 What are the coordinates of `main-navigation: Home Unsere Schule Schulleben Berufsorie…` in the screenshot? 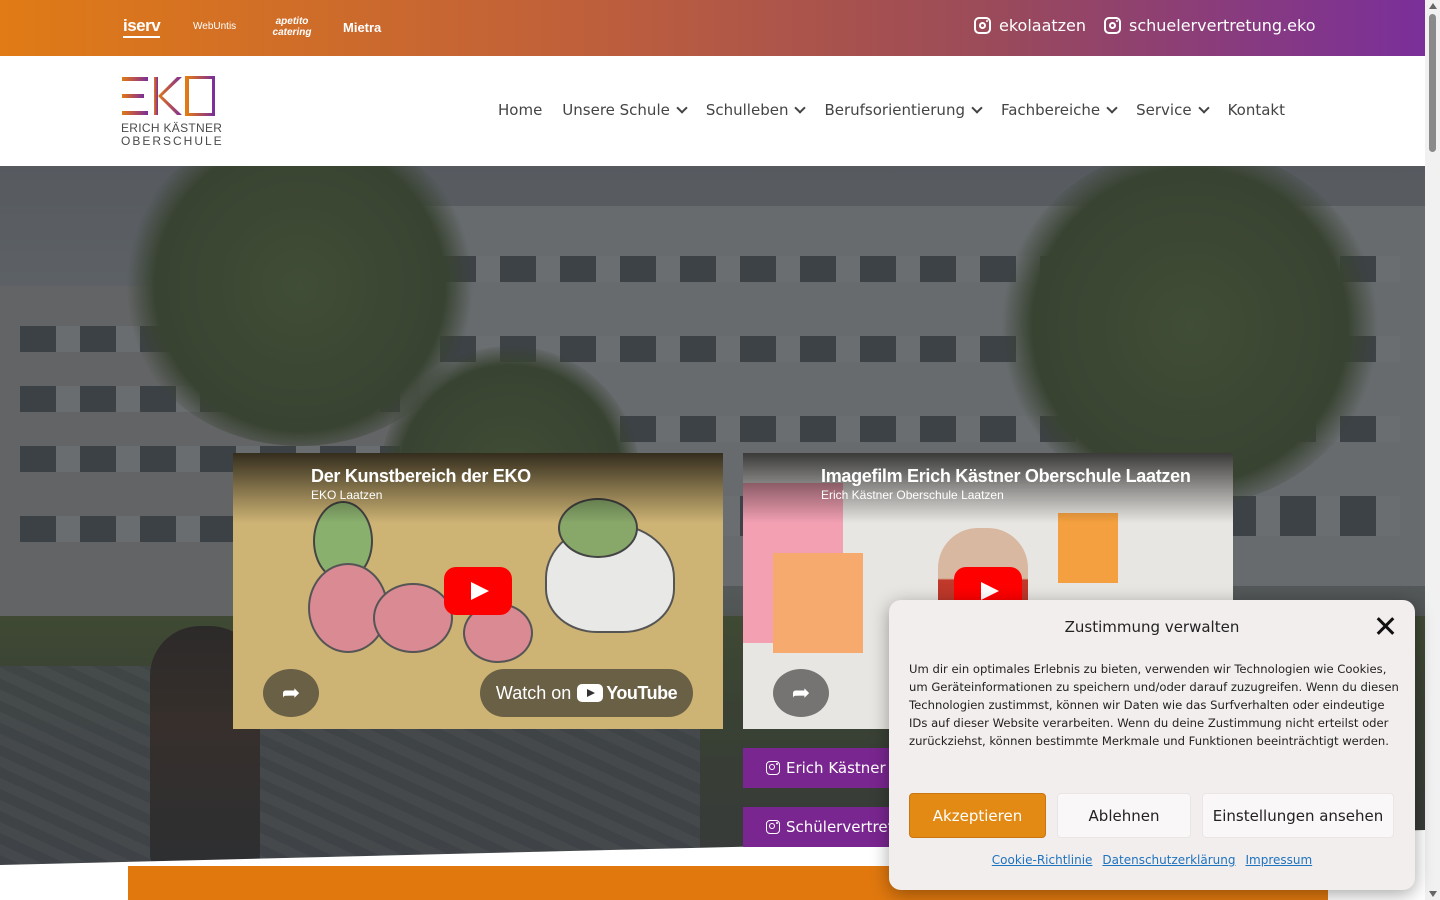 It's located at (891, 110).